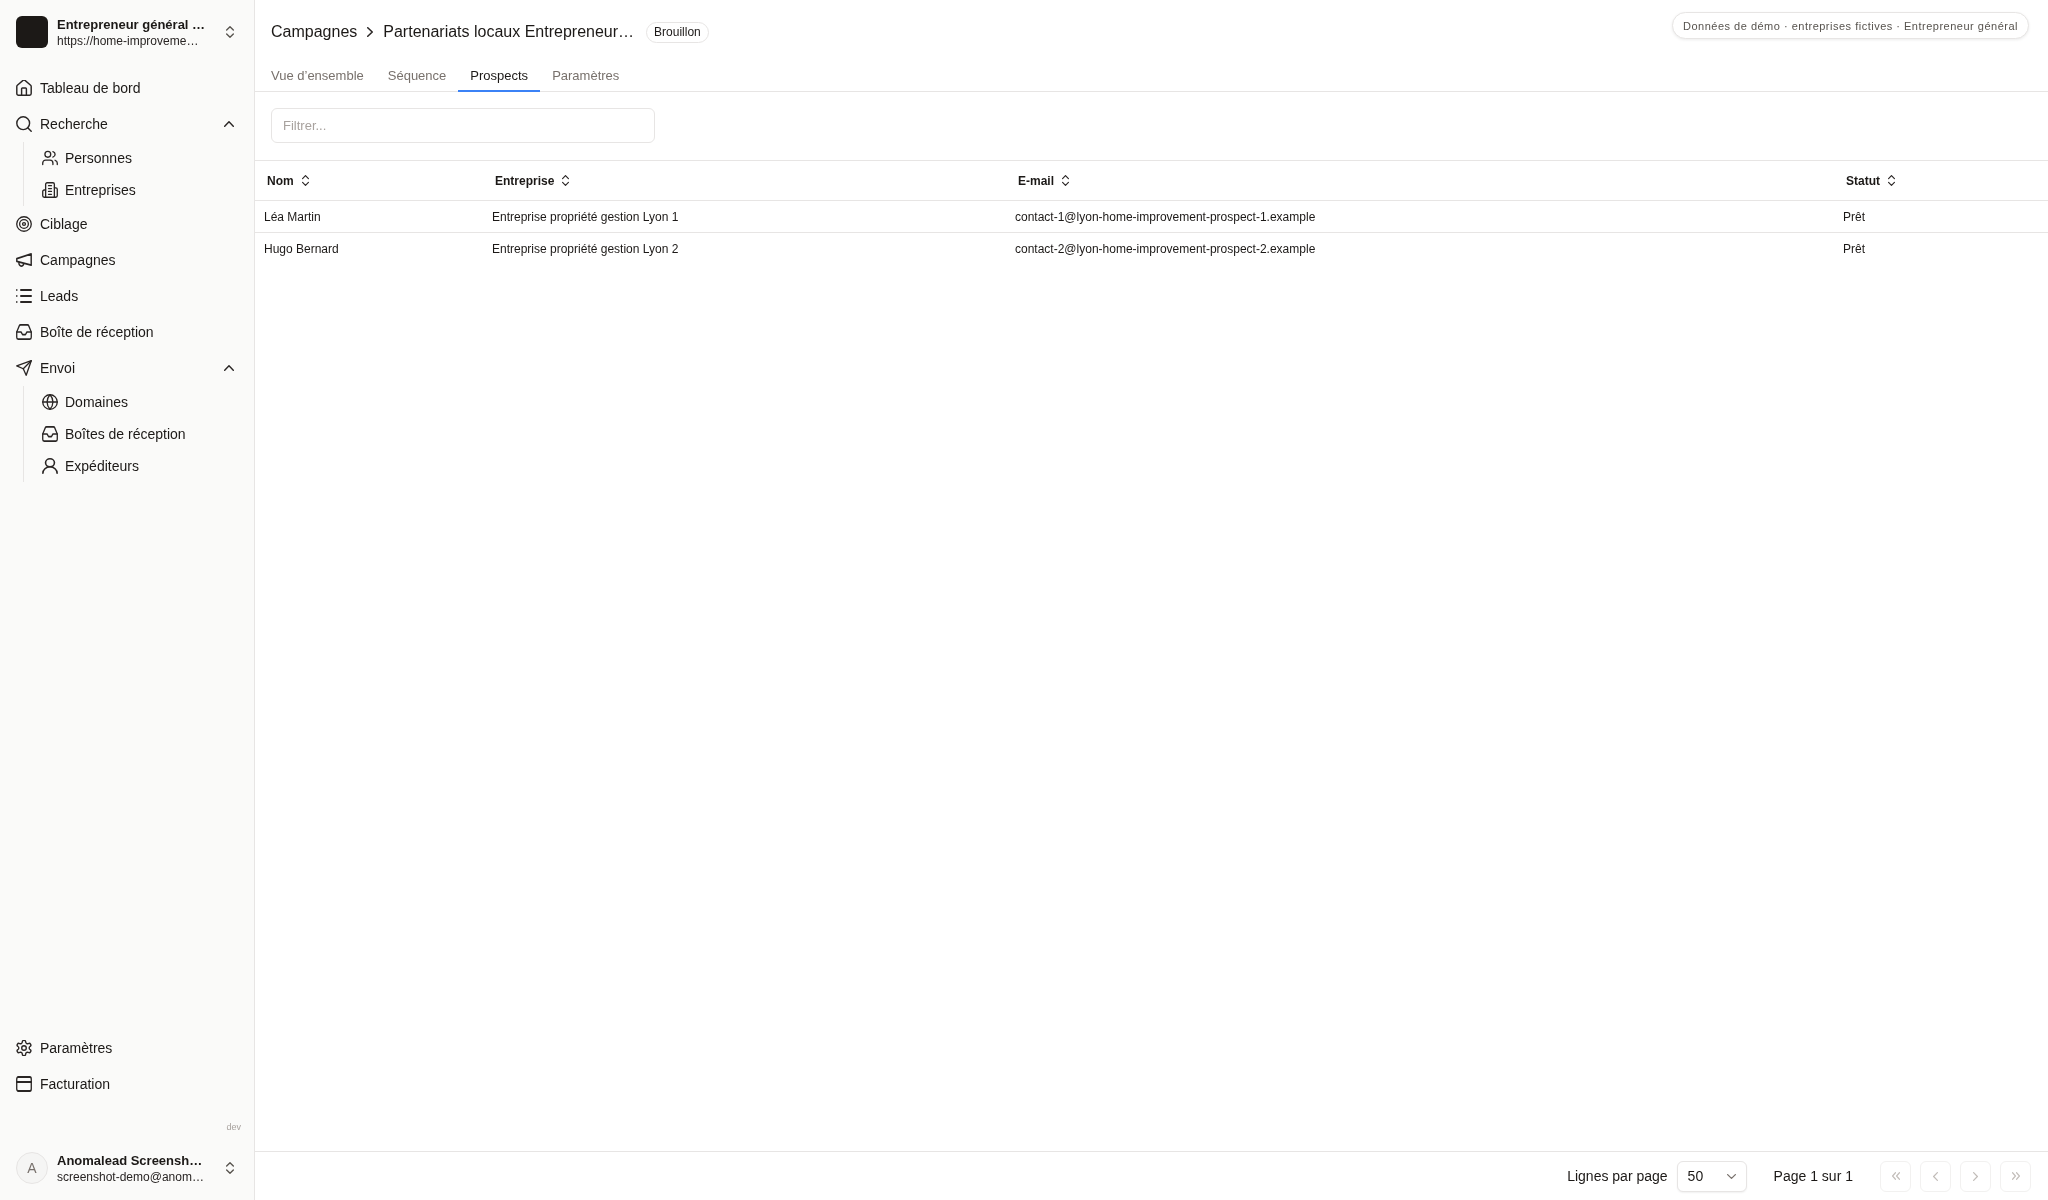 Image resolution: width=2048 pixels, height=1200 pixels. What do you see at coordinates (24, 368) in the screenshot?
I see `paper-plane-icon` at bounding box center [24, 368].